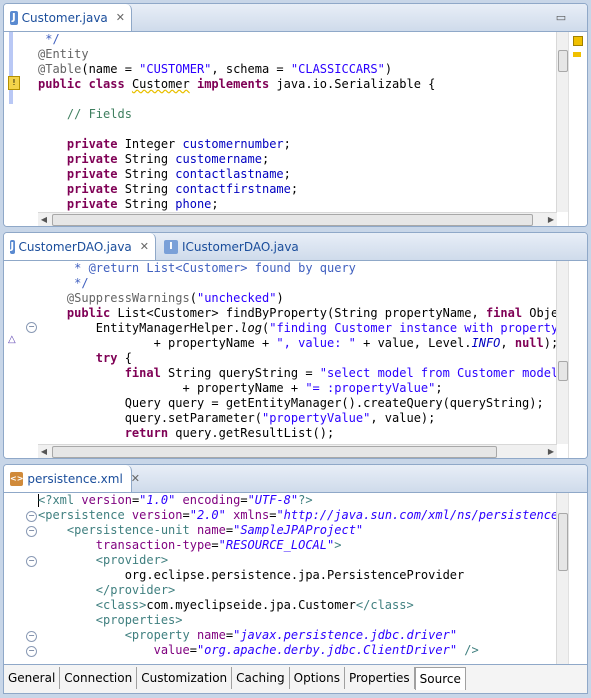  What do you see at coordinates (175, 69) in the screenshot?
I see `code-token: "CUSTOMER"` at bounding box center [175, 69].